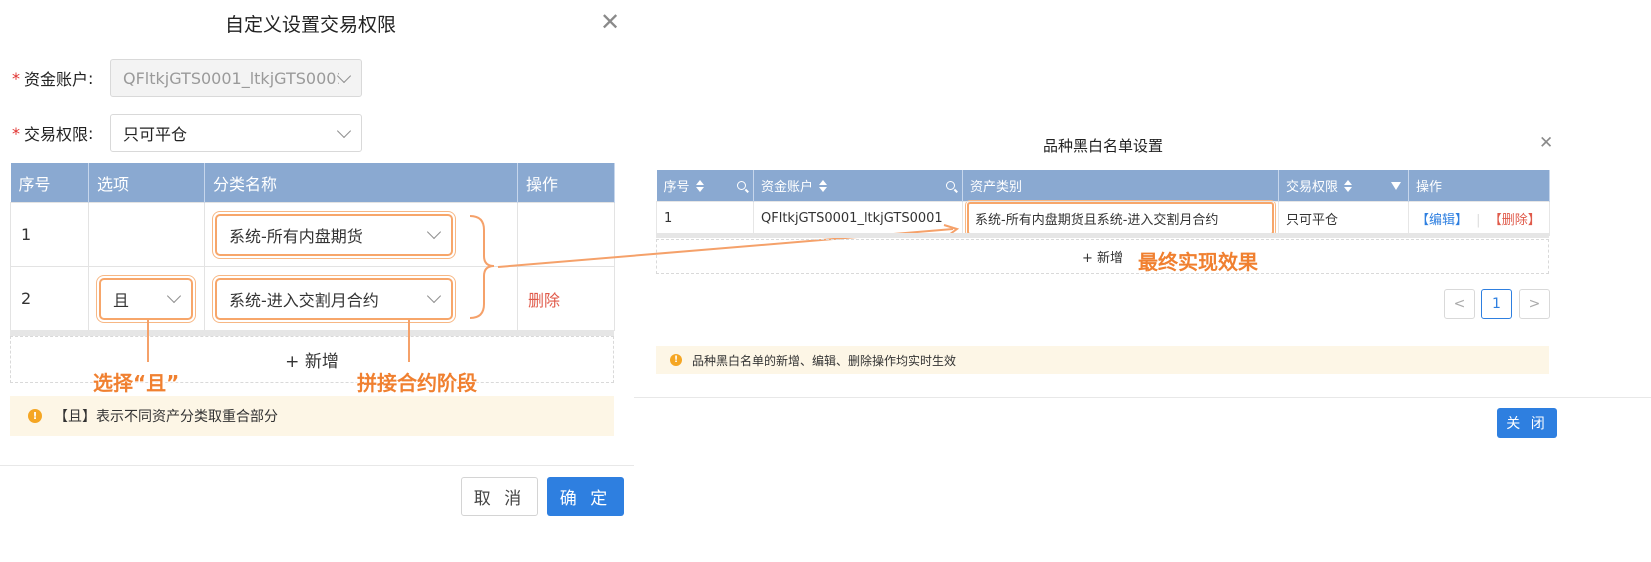 Image resolution: width=1651 pixels, height=562 pixels. I want to click on confirm-button: 确 定, so click(585, 496).